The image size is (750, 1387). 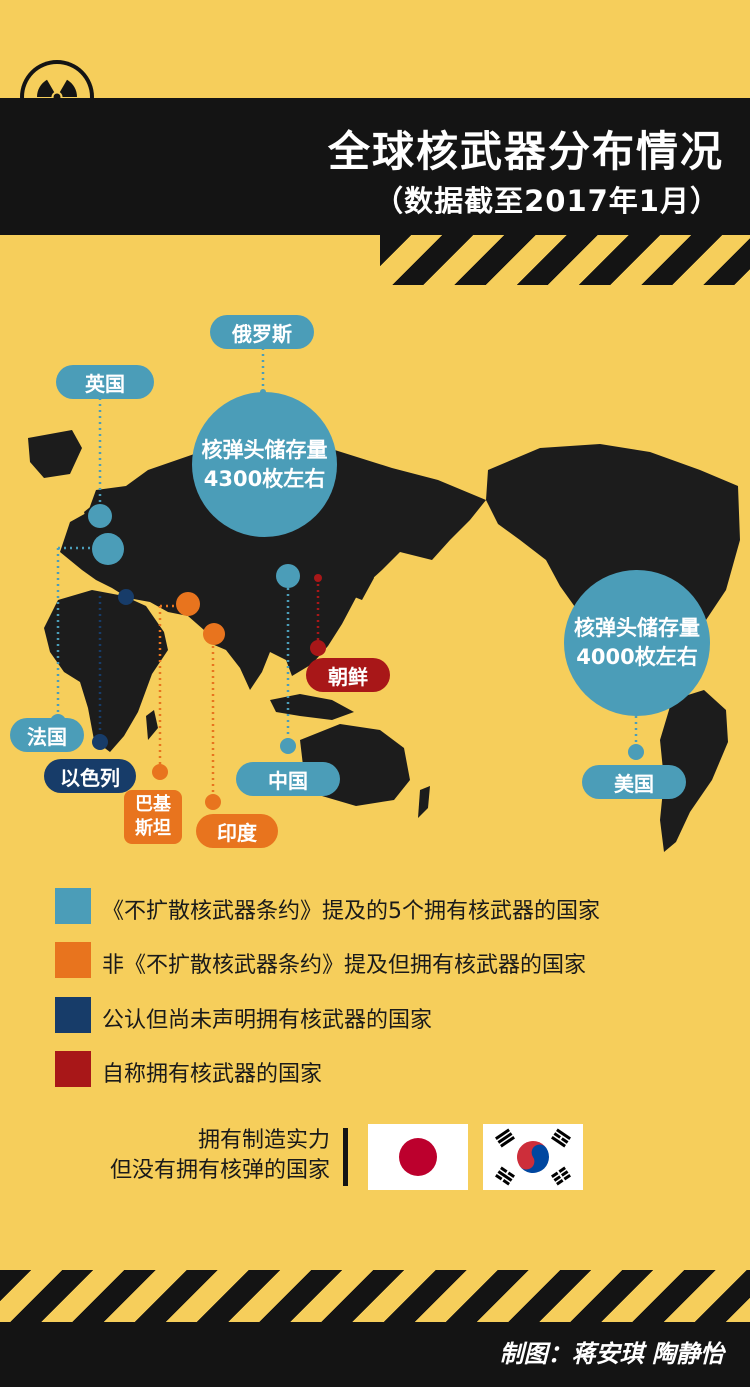 What do you see at coordinates (611, 1354) in the screenshot?
I see `credit-text: 制图：蒋安琪 陶静怡` at bounding box center [611, 1354].